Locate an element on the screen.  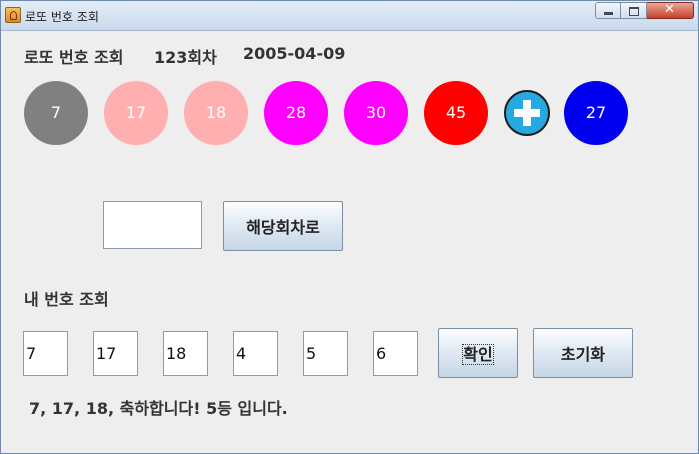
ball-number: 18 is located at coordinates (216, 112).